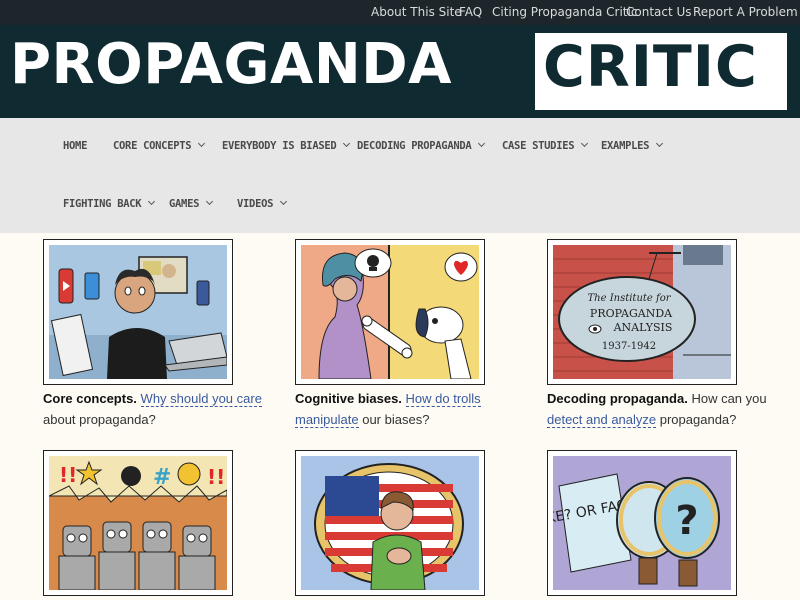 The image size is (800, 600). What do you see at coordinates (152, 146) in the screenshot?
I see `nav-label: CORE CONCEPTS` at bounding box center [152, 146].